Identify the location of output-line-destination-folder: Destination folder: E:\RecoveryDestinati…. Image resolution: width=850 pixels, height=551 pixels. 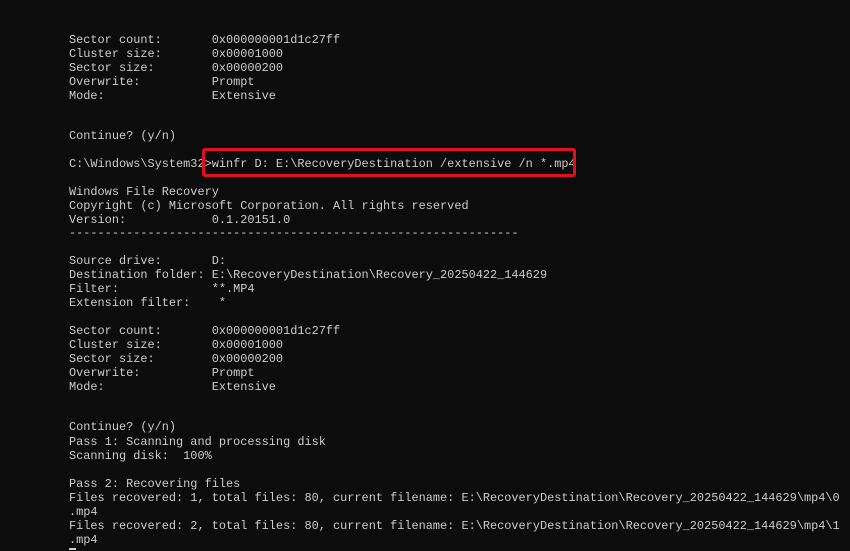
(308, 275).